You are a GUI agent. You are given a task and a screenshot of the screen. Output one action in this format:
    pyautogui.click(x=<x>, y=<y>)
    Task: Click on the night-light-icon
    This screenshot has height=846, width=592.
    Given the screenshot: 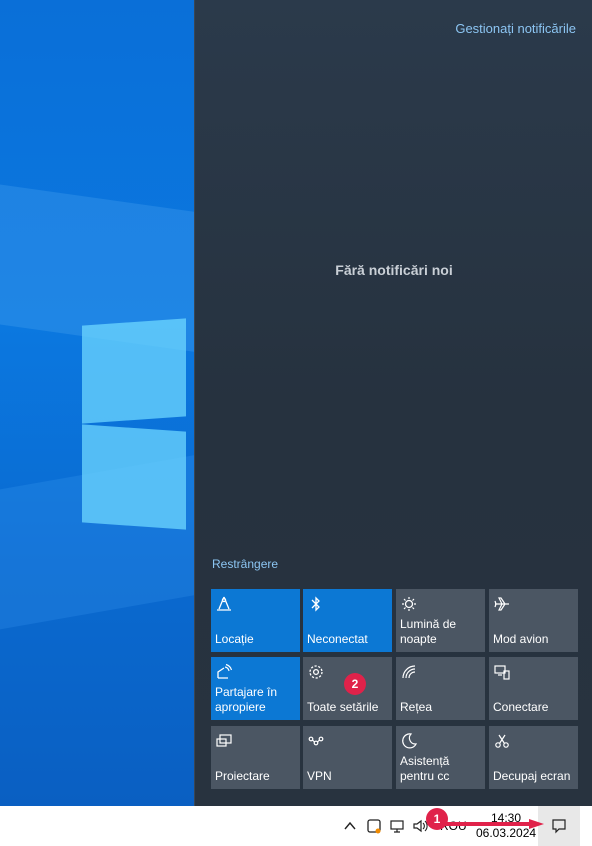 What is the action you would take?
    pyautogui.click(x=409, y=604)
    